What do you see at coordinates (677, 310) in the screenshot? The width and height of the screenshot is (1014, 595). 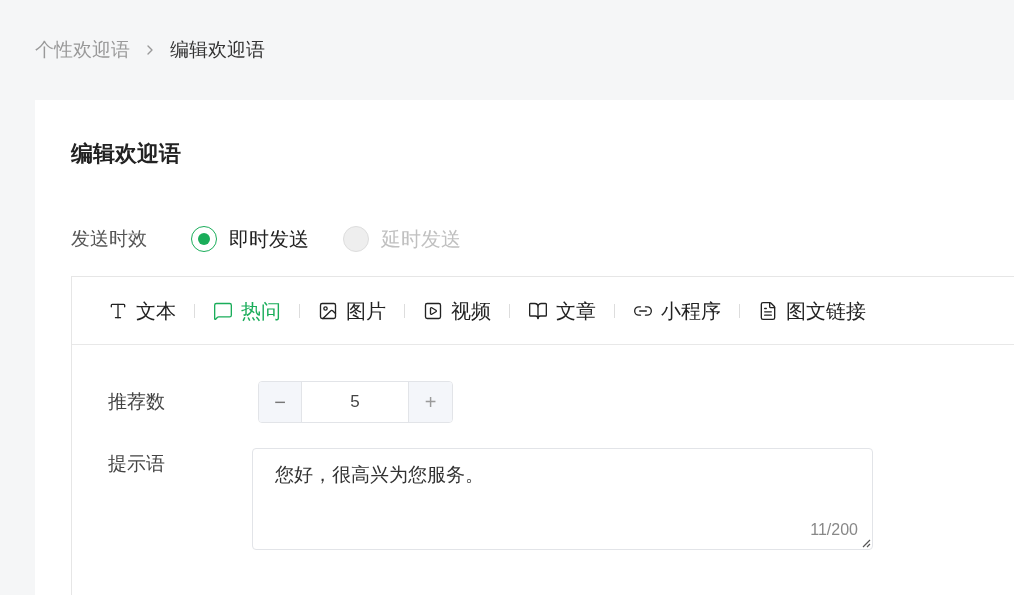 I see `editor-tab: 小程序` at bounding box center [677, 310].